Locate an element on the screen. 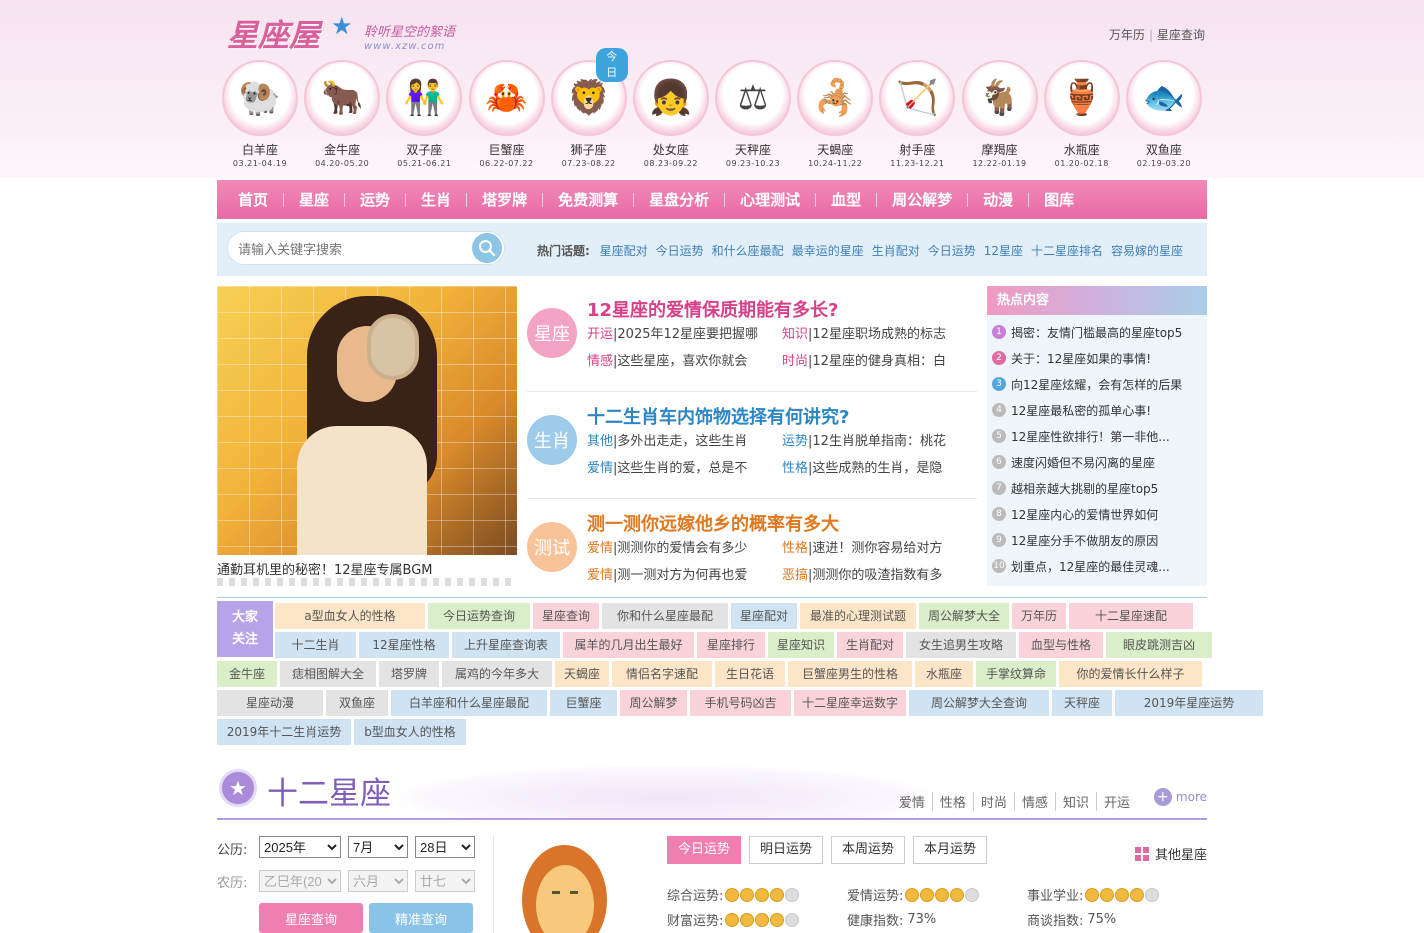  section-link: 情感 is located at coordinates (1034, 801).